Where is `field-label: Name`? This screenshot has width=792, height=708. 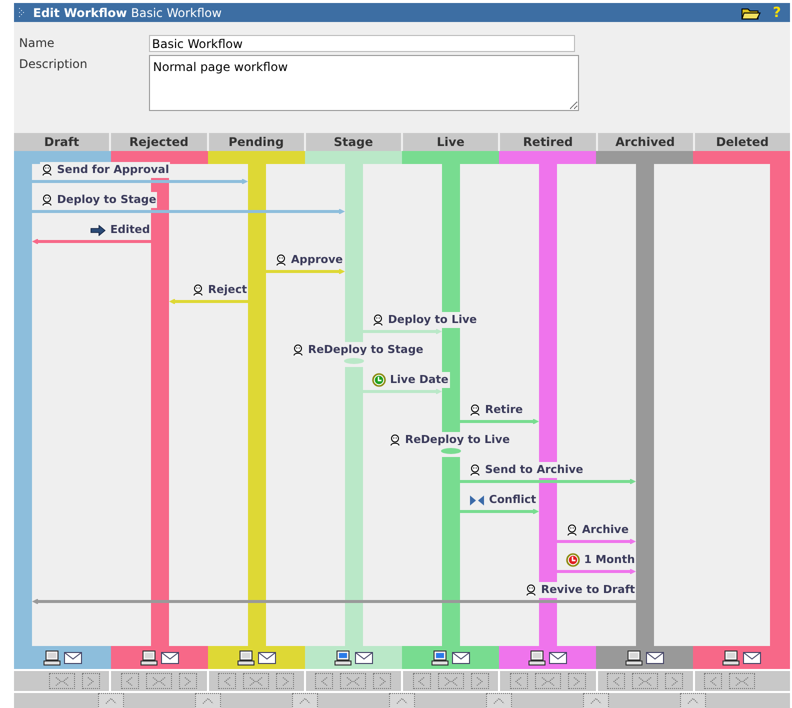 field-label: Name is located at coordinates (36, 43).